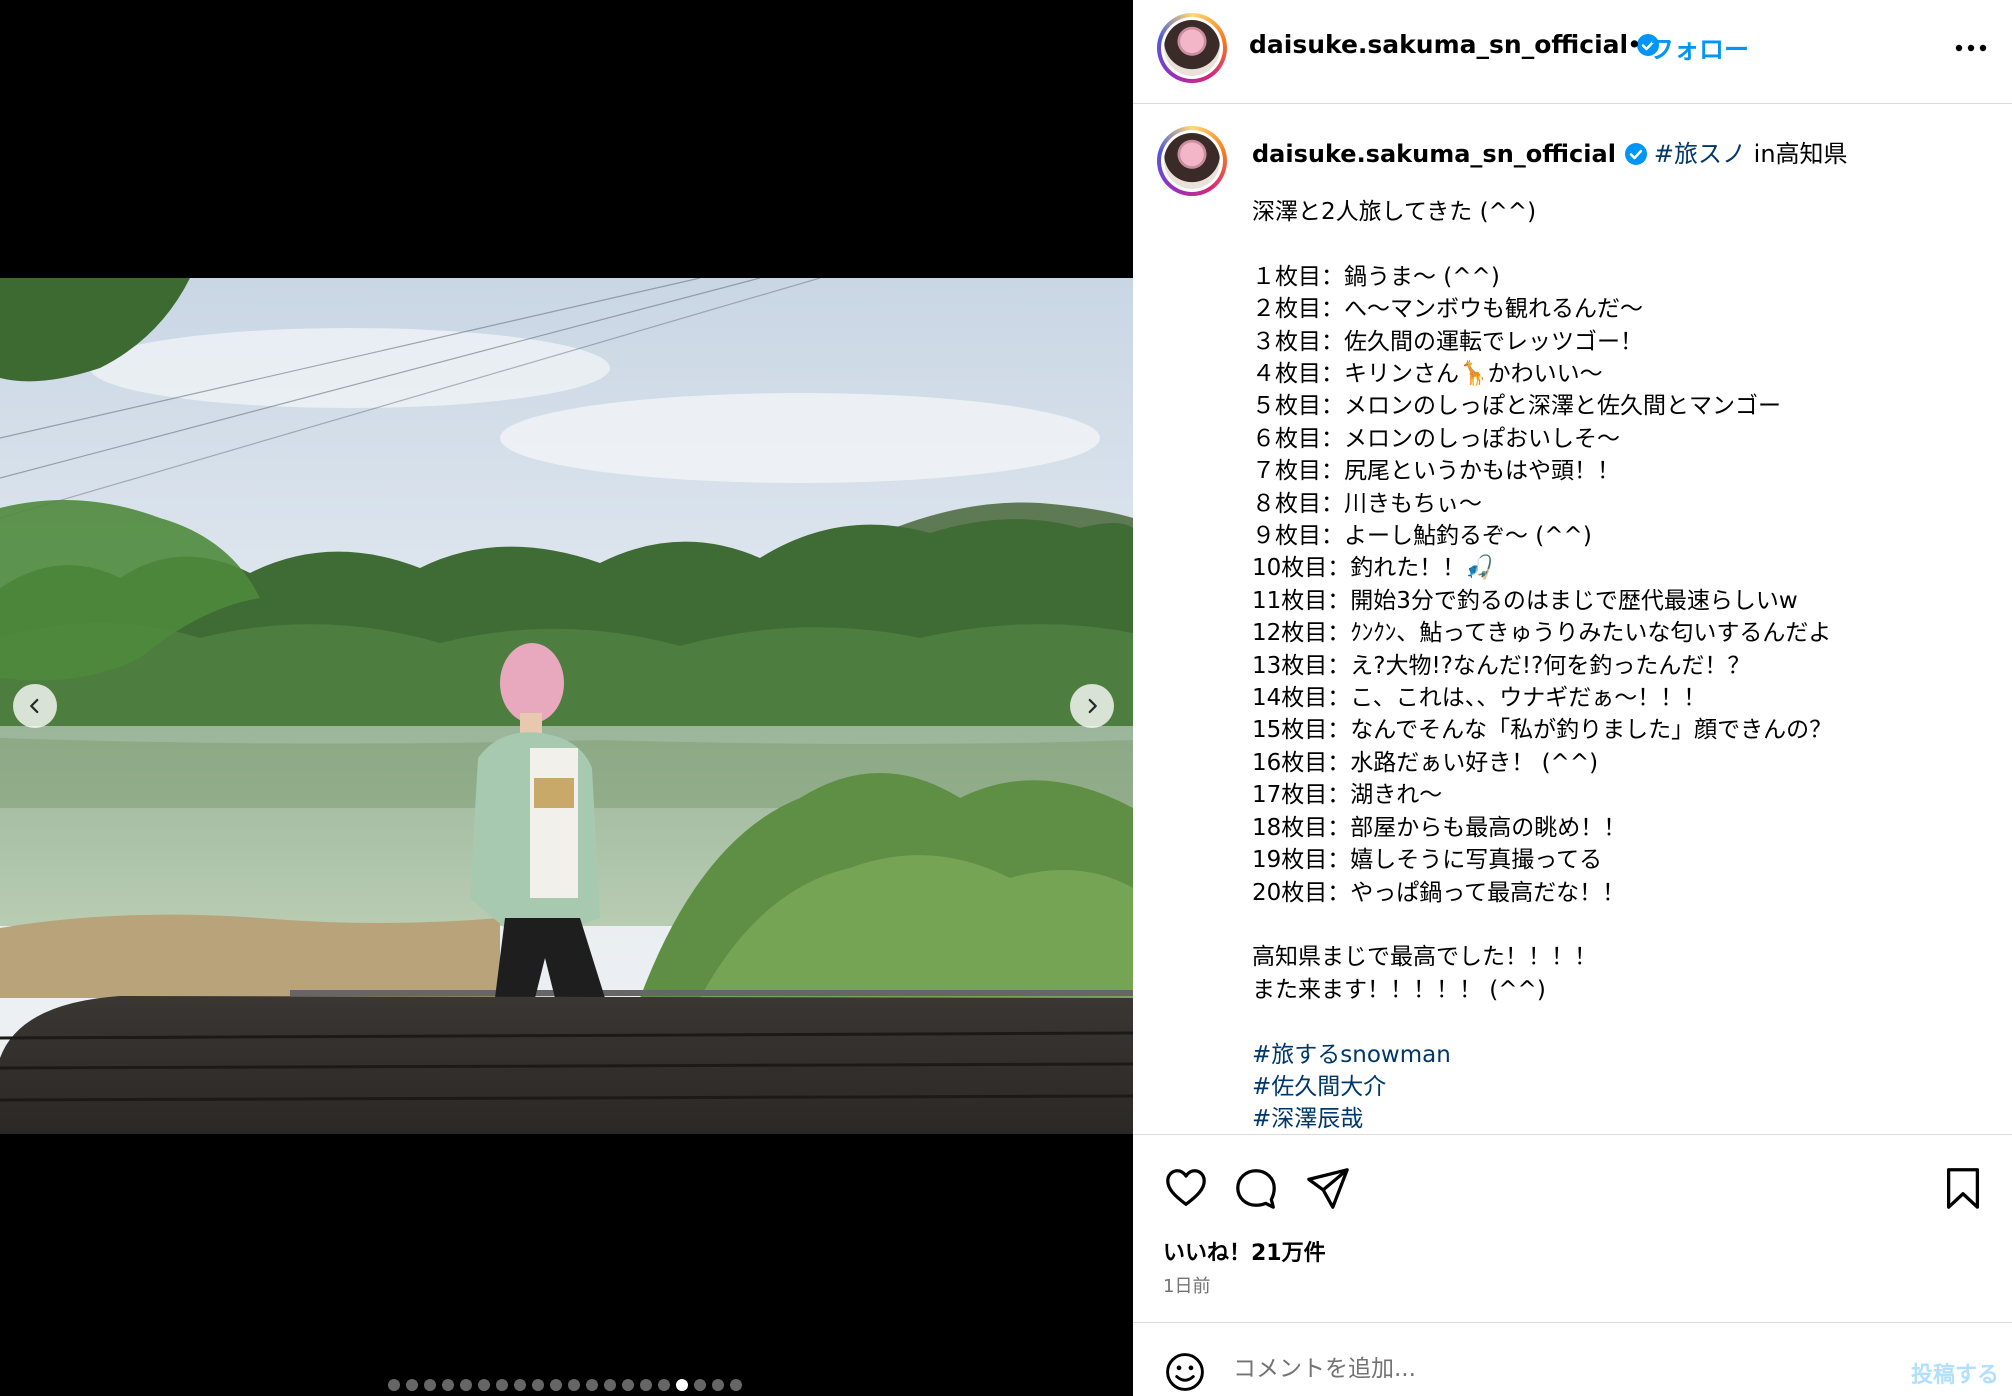  Describe the element at coordinates (1447, 341) in the screenshot. I see `caption-line: ３枚目：佐久間の運転でレッツゴー！` at that location.